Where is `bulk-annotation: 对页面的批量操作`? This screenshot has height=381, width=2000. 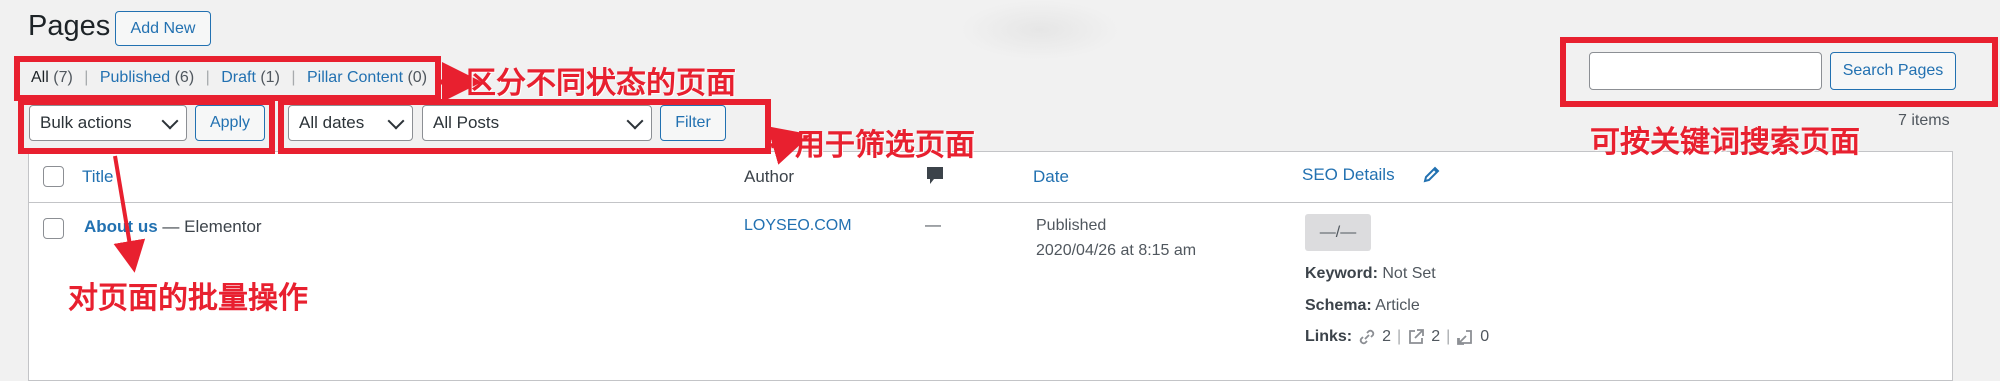 bulk-annotation: 对页面的批量操作 is located at coordinates (188, 298).